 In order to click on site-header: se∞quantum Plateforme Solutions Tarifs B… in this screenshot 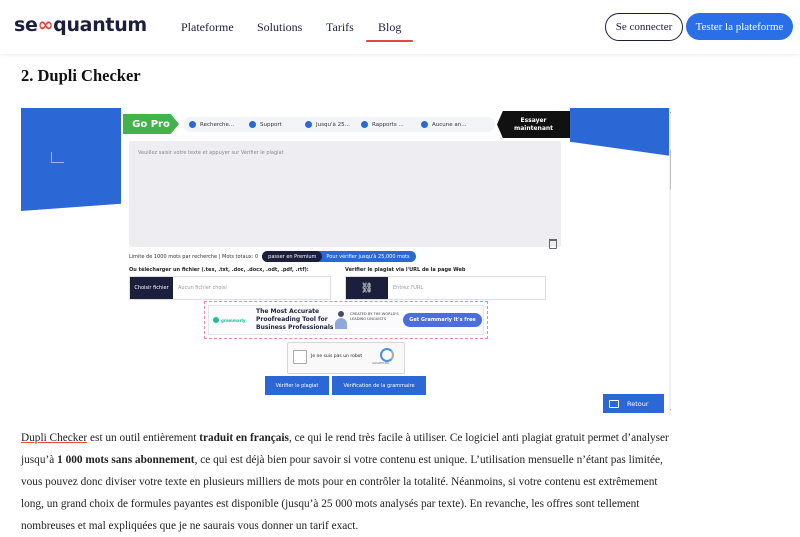, I will do `click(400, 27)`.